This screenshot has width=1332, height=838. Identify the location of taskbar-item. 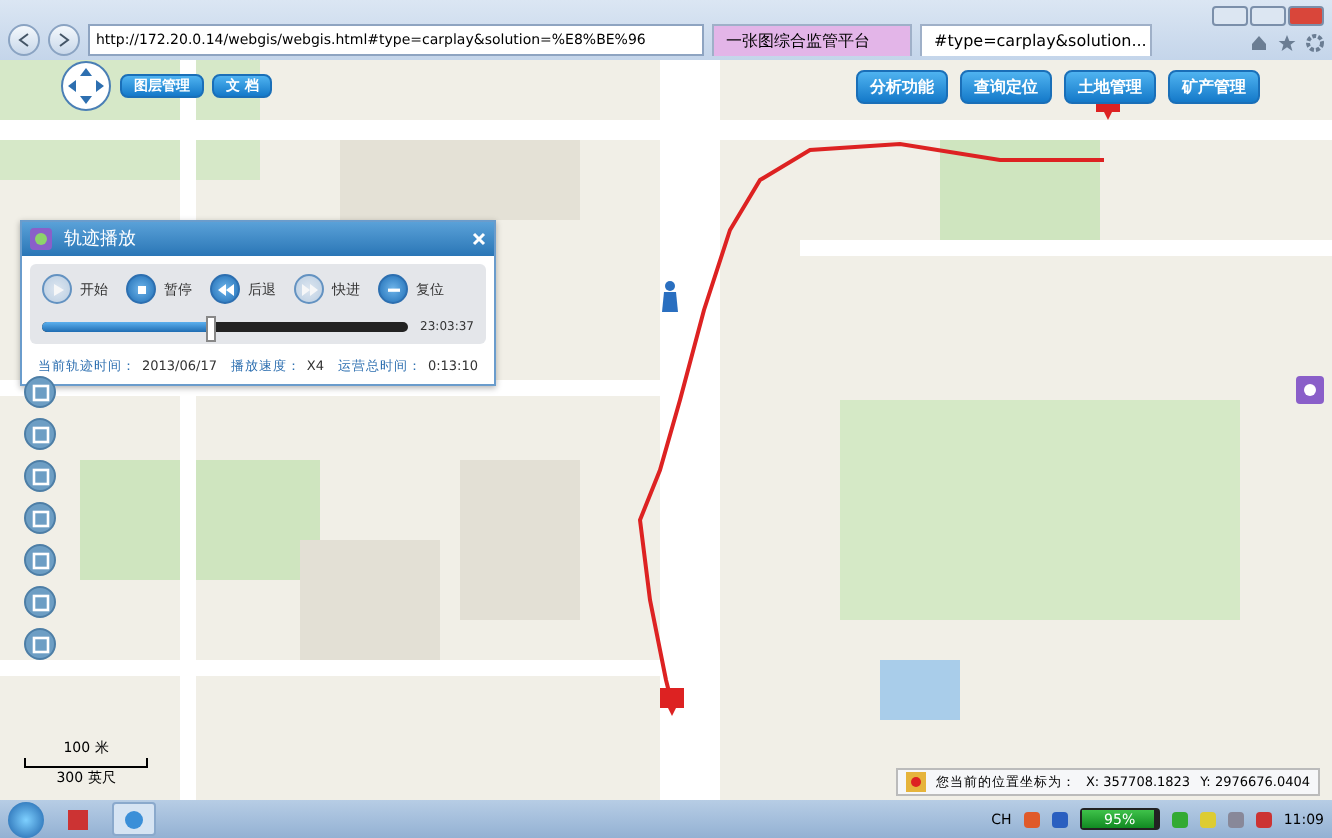
(134, 819).